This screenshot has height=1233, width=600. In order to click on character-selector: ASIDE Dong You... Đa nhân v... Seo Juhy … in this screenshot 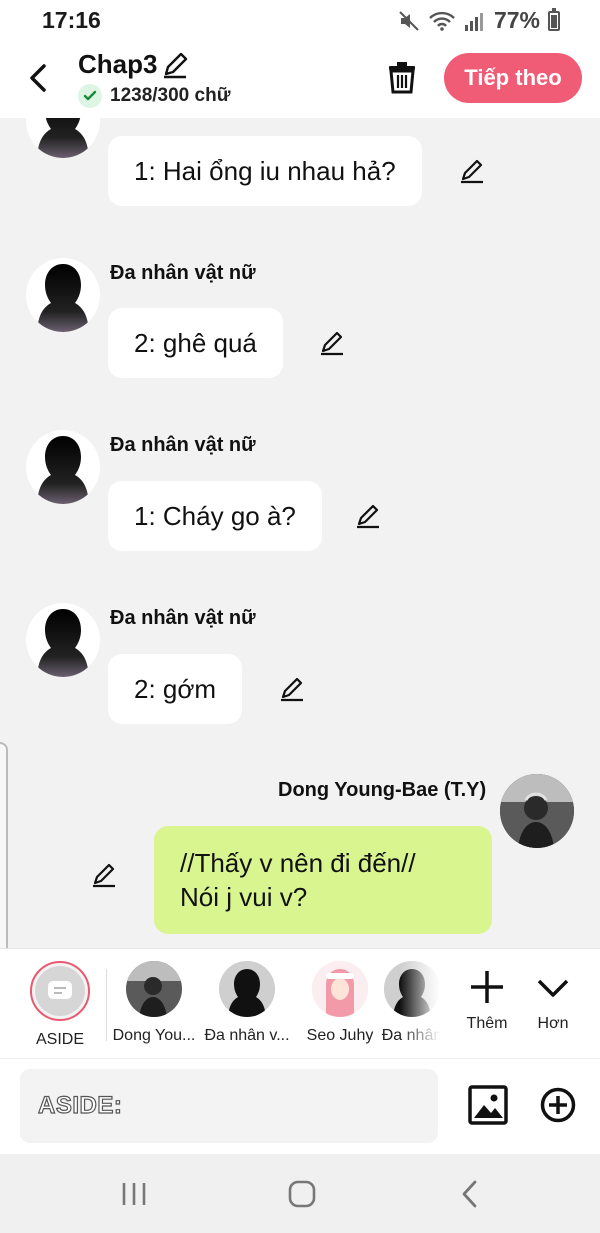, I will do `click(300, 1003)`.